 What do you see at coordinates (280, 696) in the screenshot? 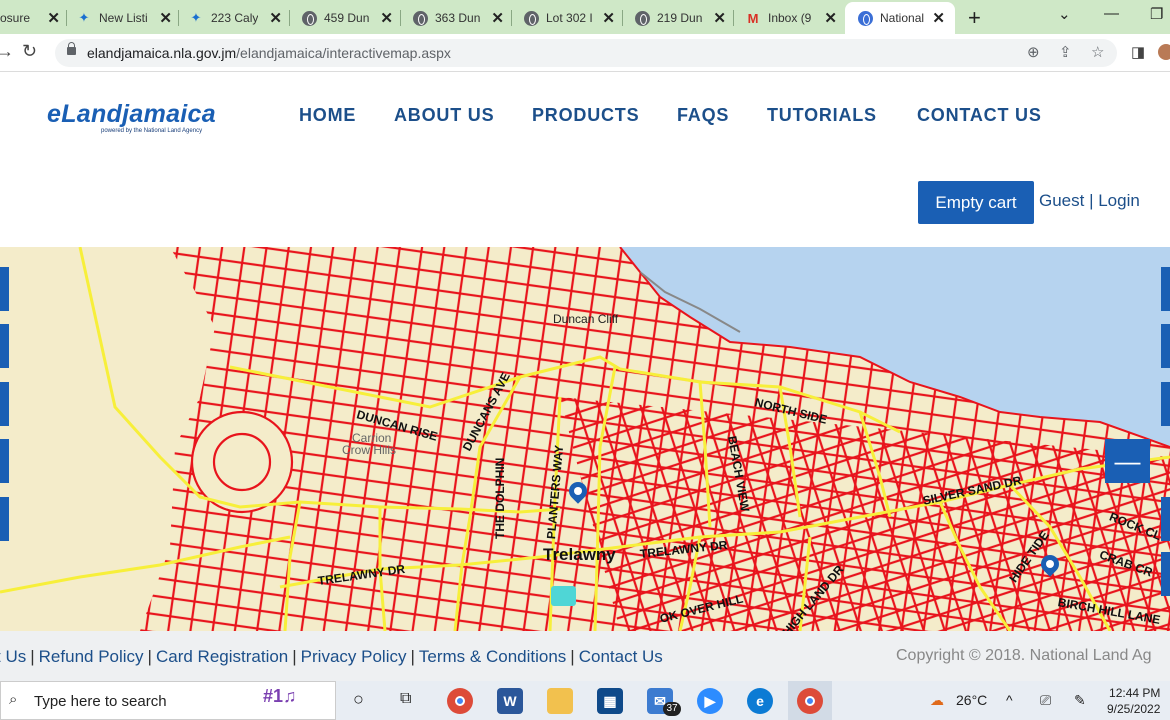
I see `search-highlight-icon: #1♫` at bounding box center [280, 696].